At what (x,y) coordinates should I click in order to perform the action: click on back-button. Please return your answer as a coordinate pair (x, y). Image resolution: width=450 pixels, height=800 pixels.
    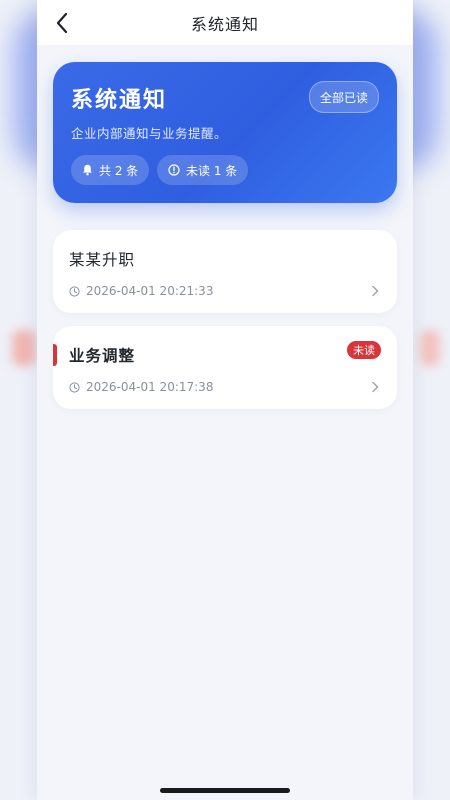
    Looking at the image, I should click on (62, 23).